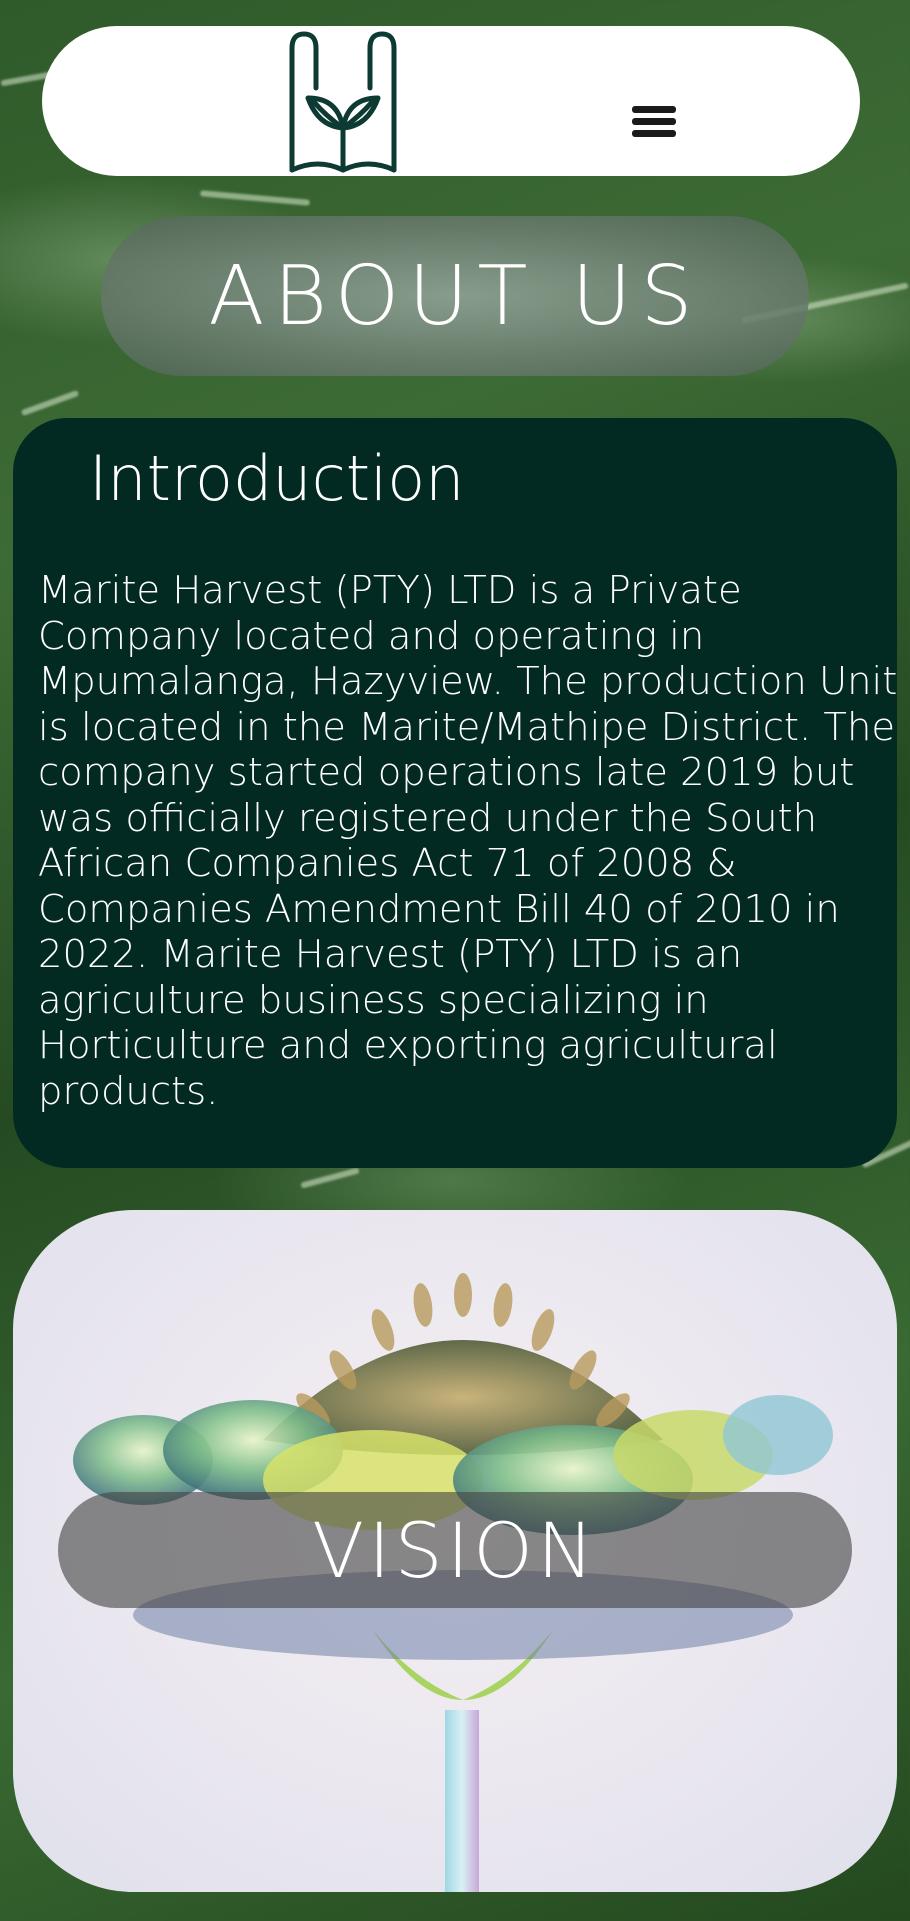 The image size is (910, 1921). What do you see at coordinates (277, 478) in the screenshot?
I see `introduction-heading: Introduction` at bounding box center [277, 478].